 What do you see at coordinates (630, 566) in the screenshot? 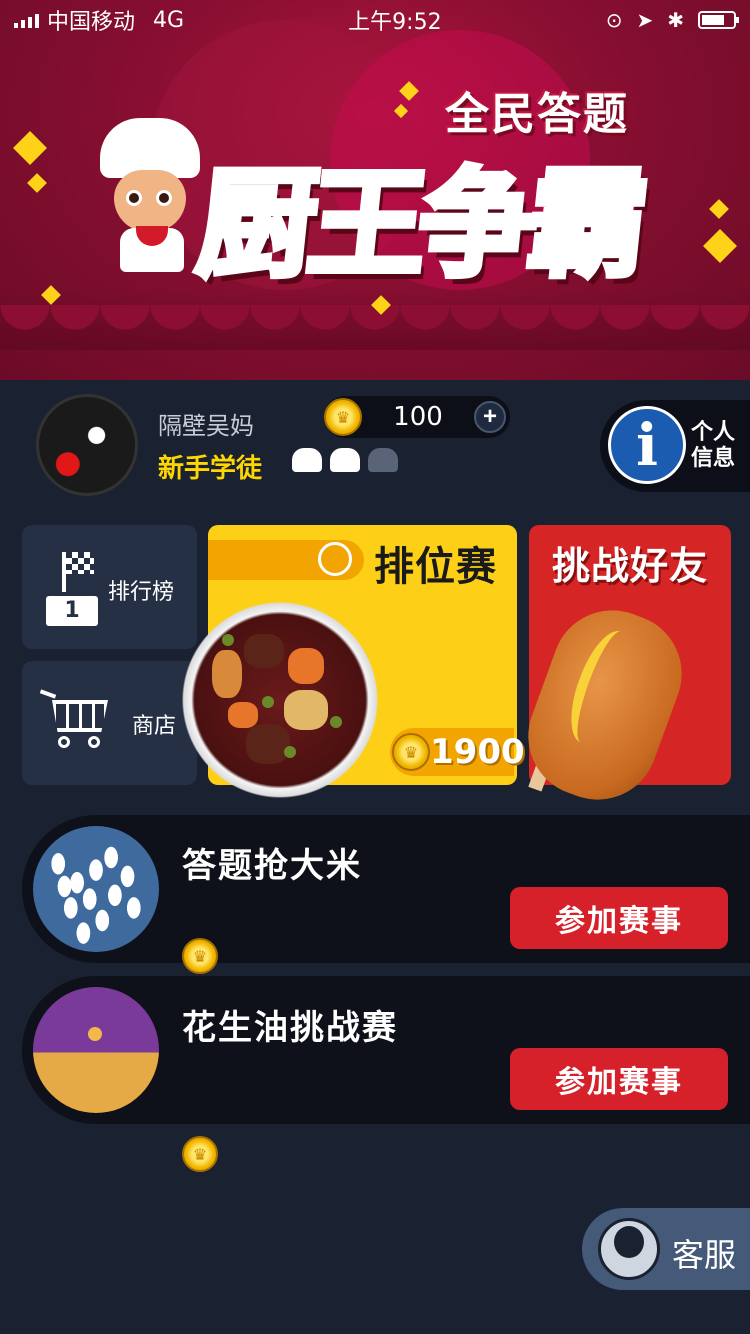
I see `challenge-friends-title: 挑战好友` at bounding box center [630, 566].